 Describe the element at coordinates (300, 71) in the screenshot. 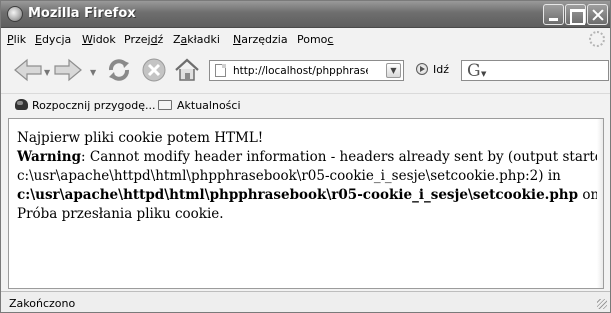

I see `url-input: http://localhost/phpphrasebook/r05` at that location.